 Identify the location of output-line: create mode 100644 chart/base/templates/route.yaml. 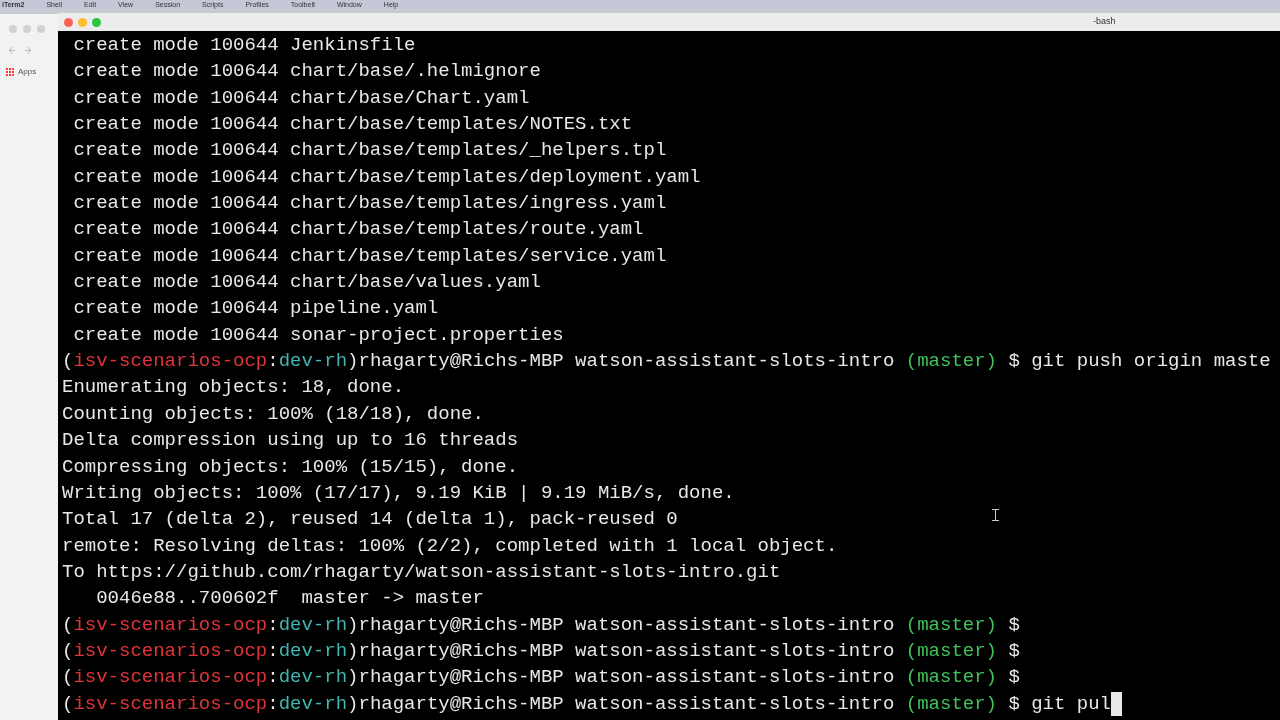
(358, 230).